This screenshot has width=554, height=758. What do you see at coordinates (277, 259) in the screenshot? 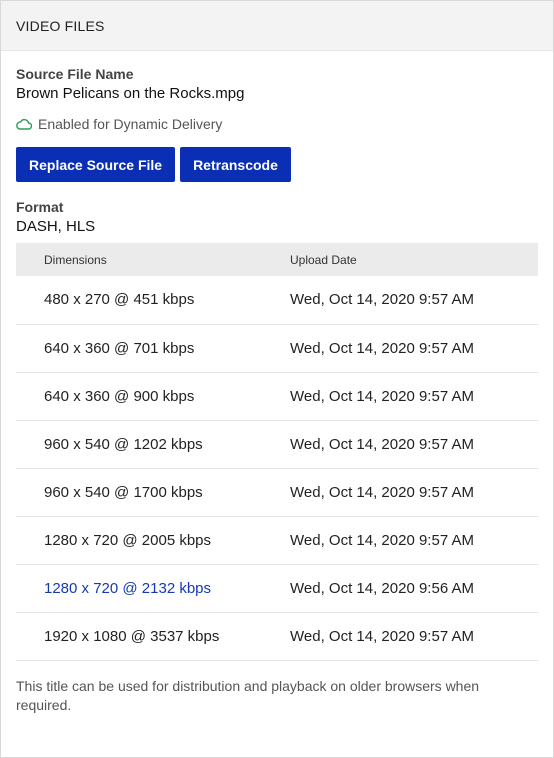
I see `table-header-row: Dimensions Upload Date` at bounding box center [277, 259].